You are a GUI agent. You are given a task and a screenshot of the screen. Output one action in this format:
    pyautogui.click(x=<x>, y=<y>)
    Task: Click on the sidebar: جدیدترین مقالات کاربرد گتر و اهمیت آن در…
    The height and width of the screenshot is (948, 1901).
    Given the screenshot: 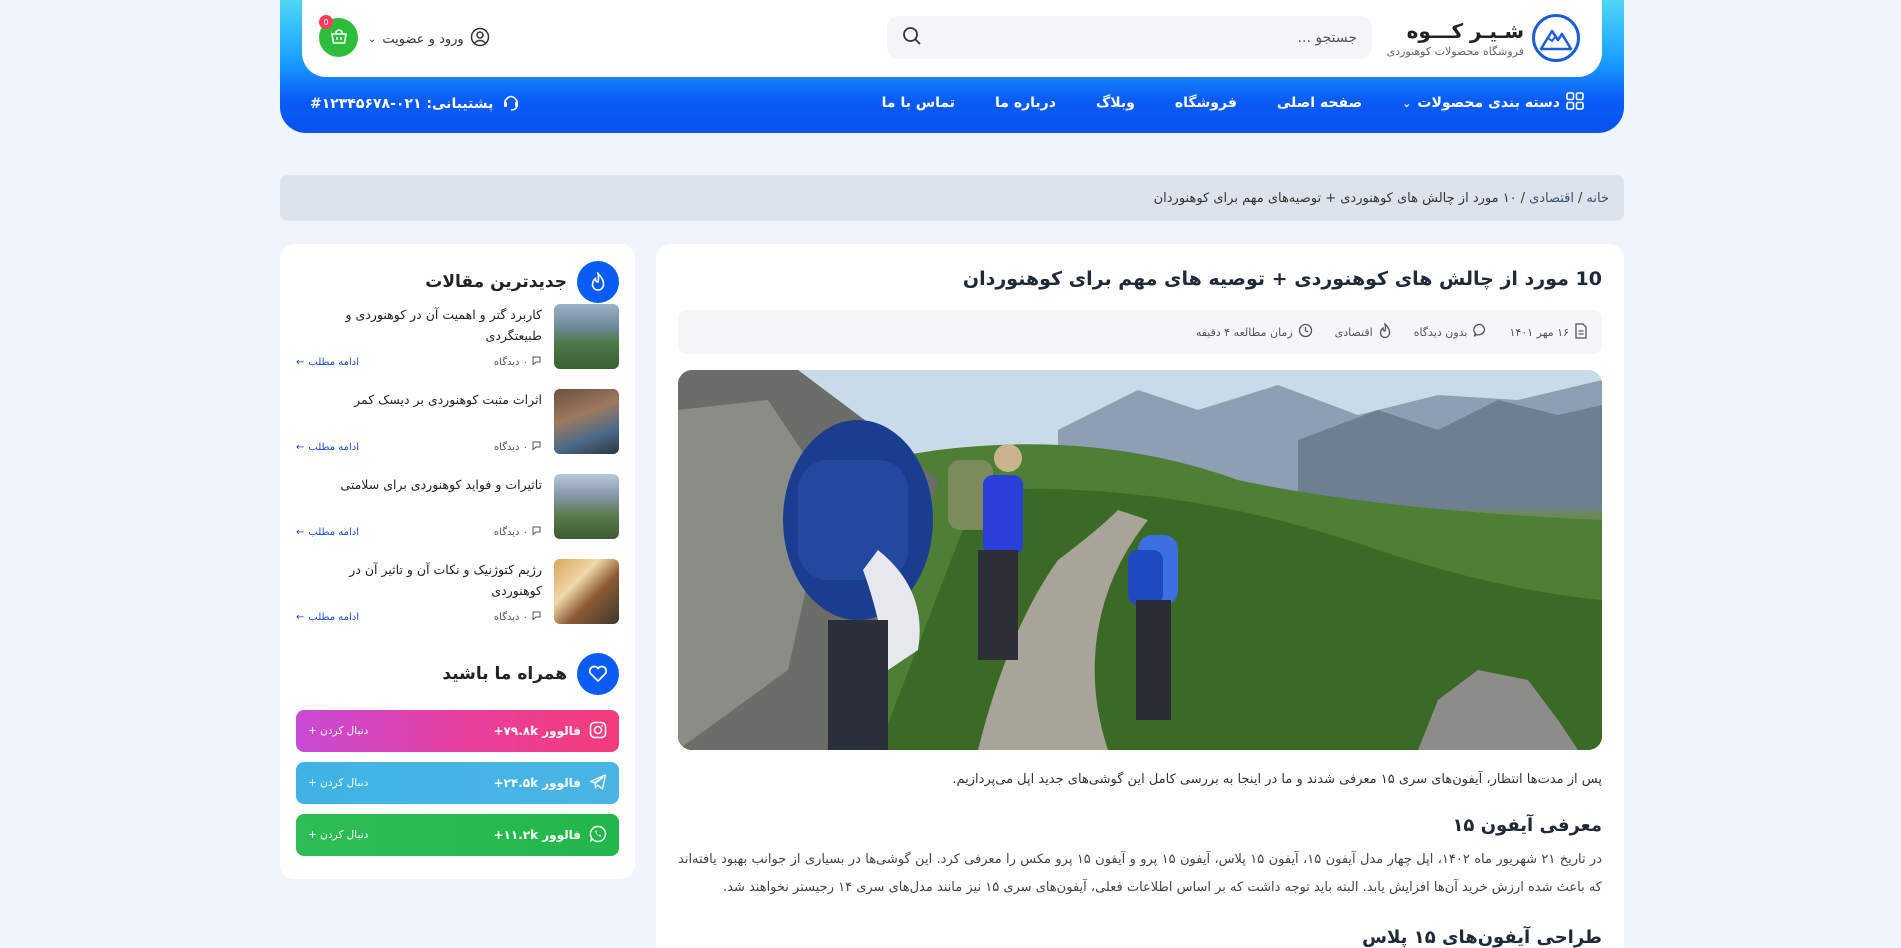 What is the action you would take?
    pyautogui.click(x=457, y=561)
    